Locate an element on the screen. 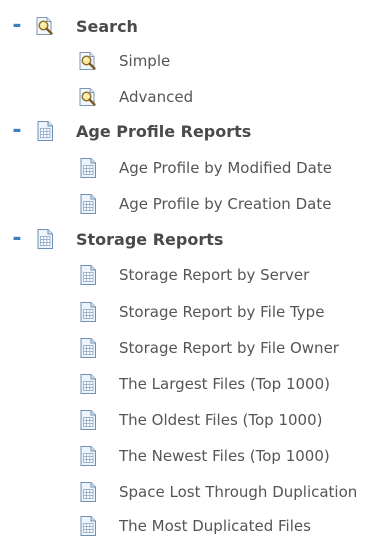 Image resolution: width=390 pixels, height=542 pixels. tree-item-newest-files: The Newest Files (Top 1000) is located at coordinates (203, 456).